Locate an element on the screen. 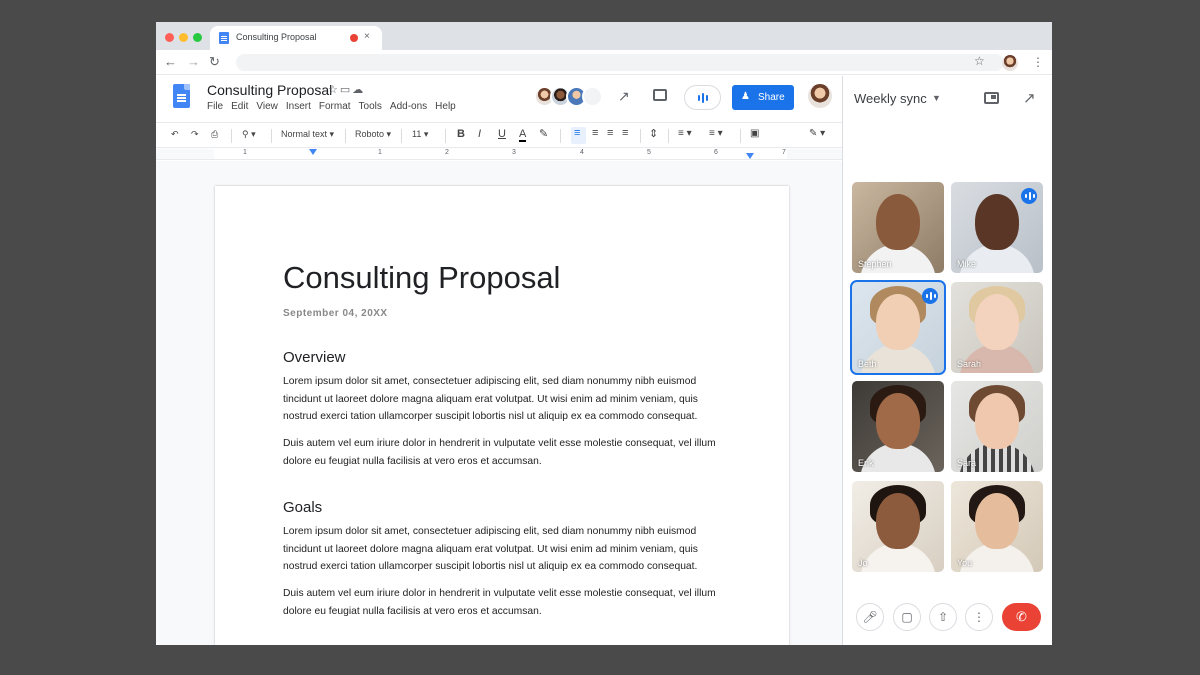  cloud-icon: ☁ is located at coordinates (359, 90).